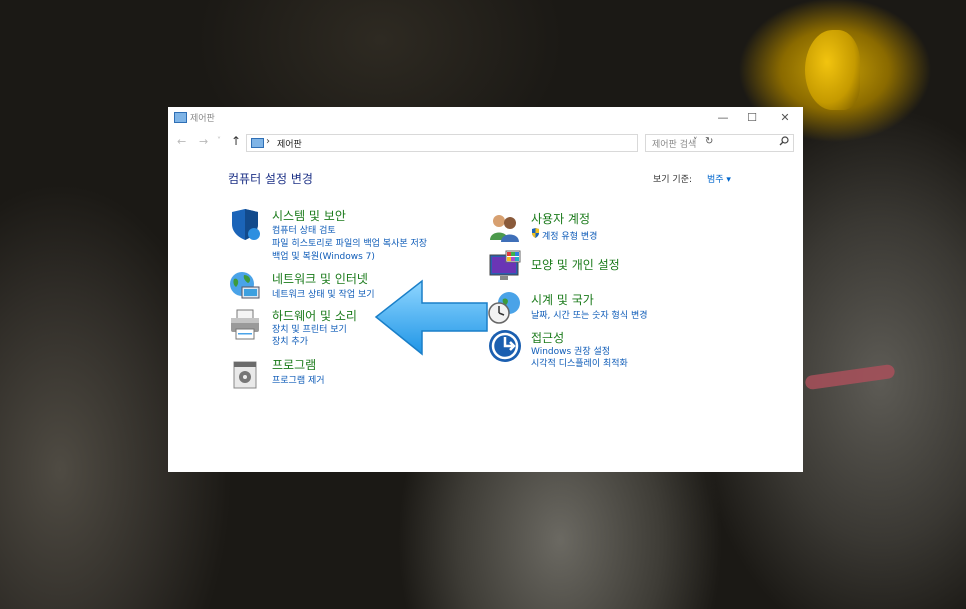 This screenshot has width=966, height=609. Describe the element at coordinates (245, 324) in the screenshot. I see `printer-icon` at that location.